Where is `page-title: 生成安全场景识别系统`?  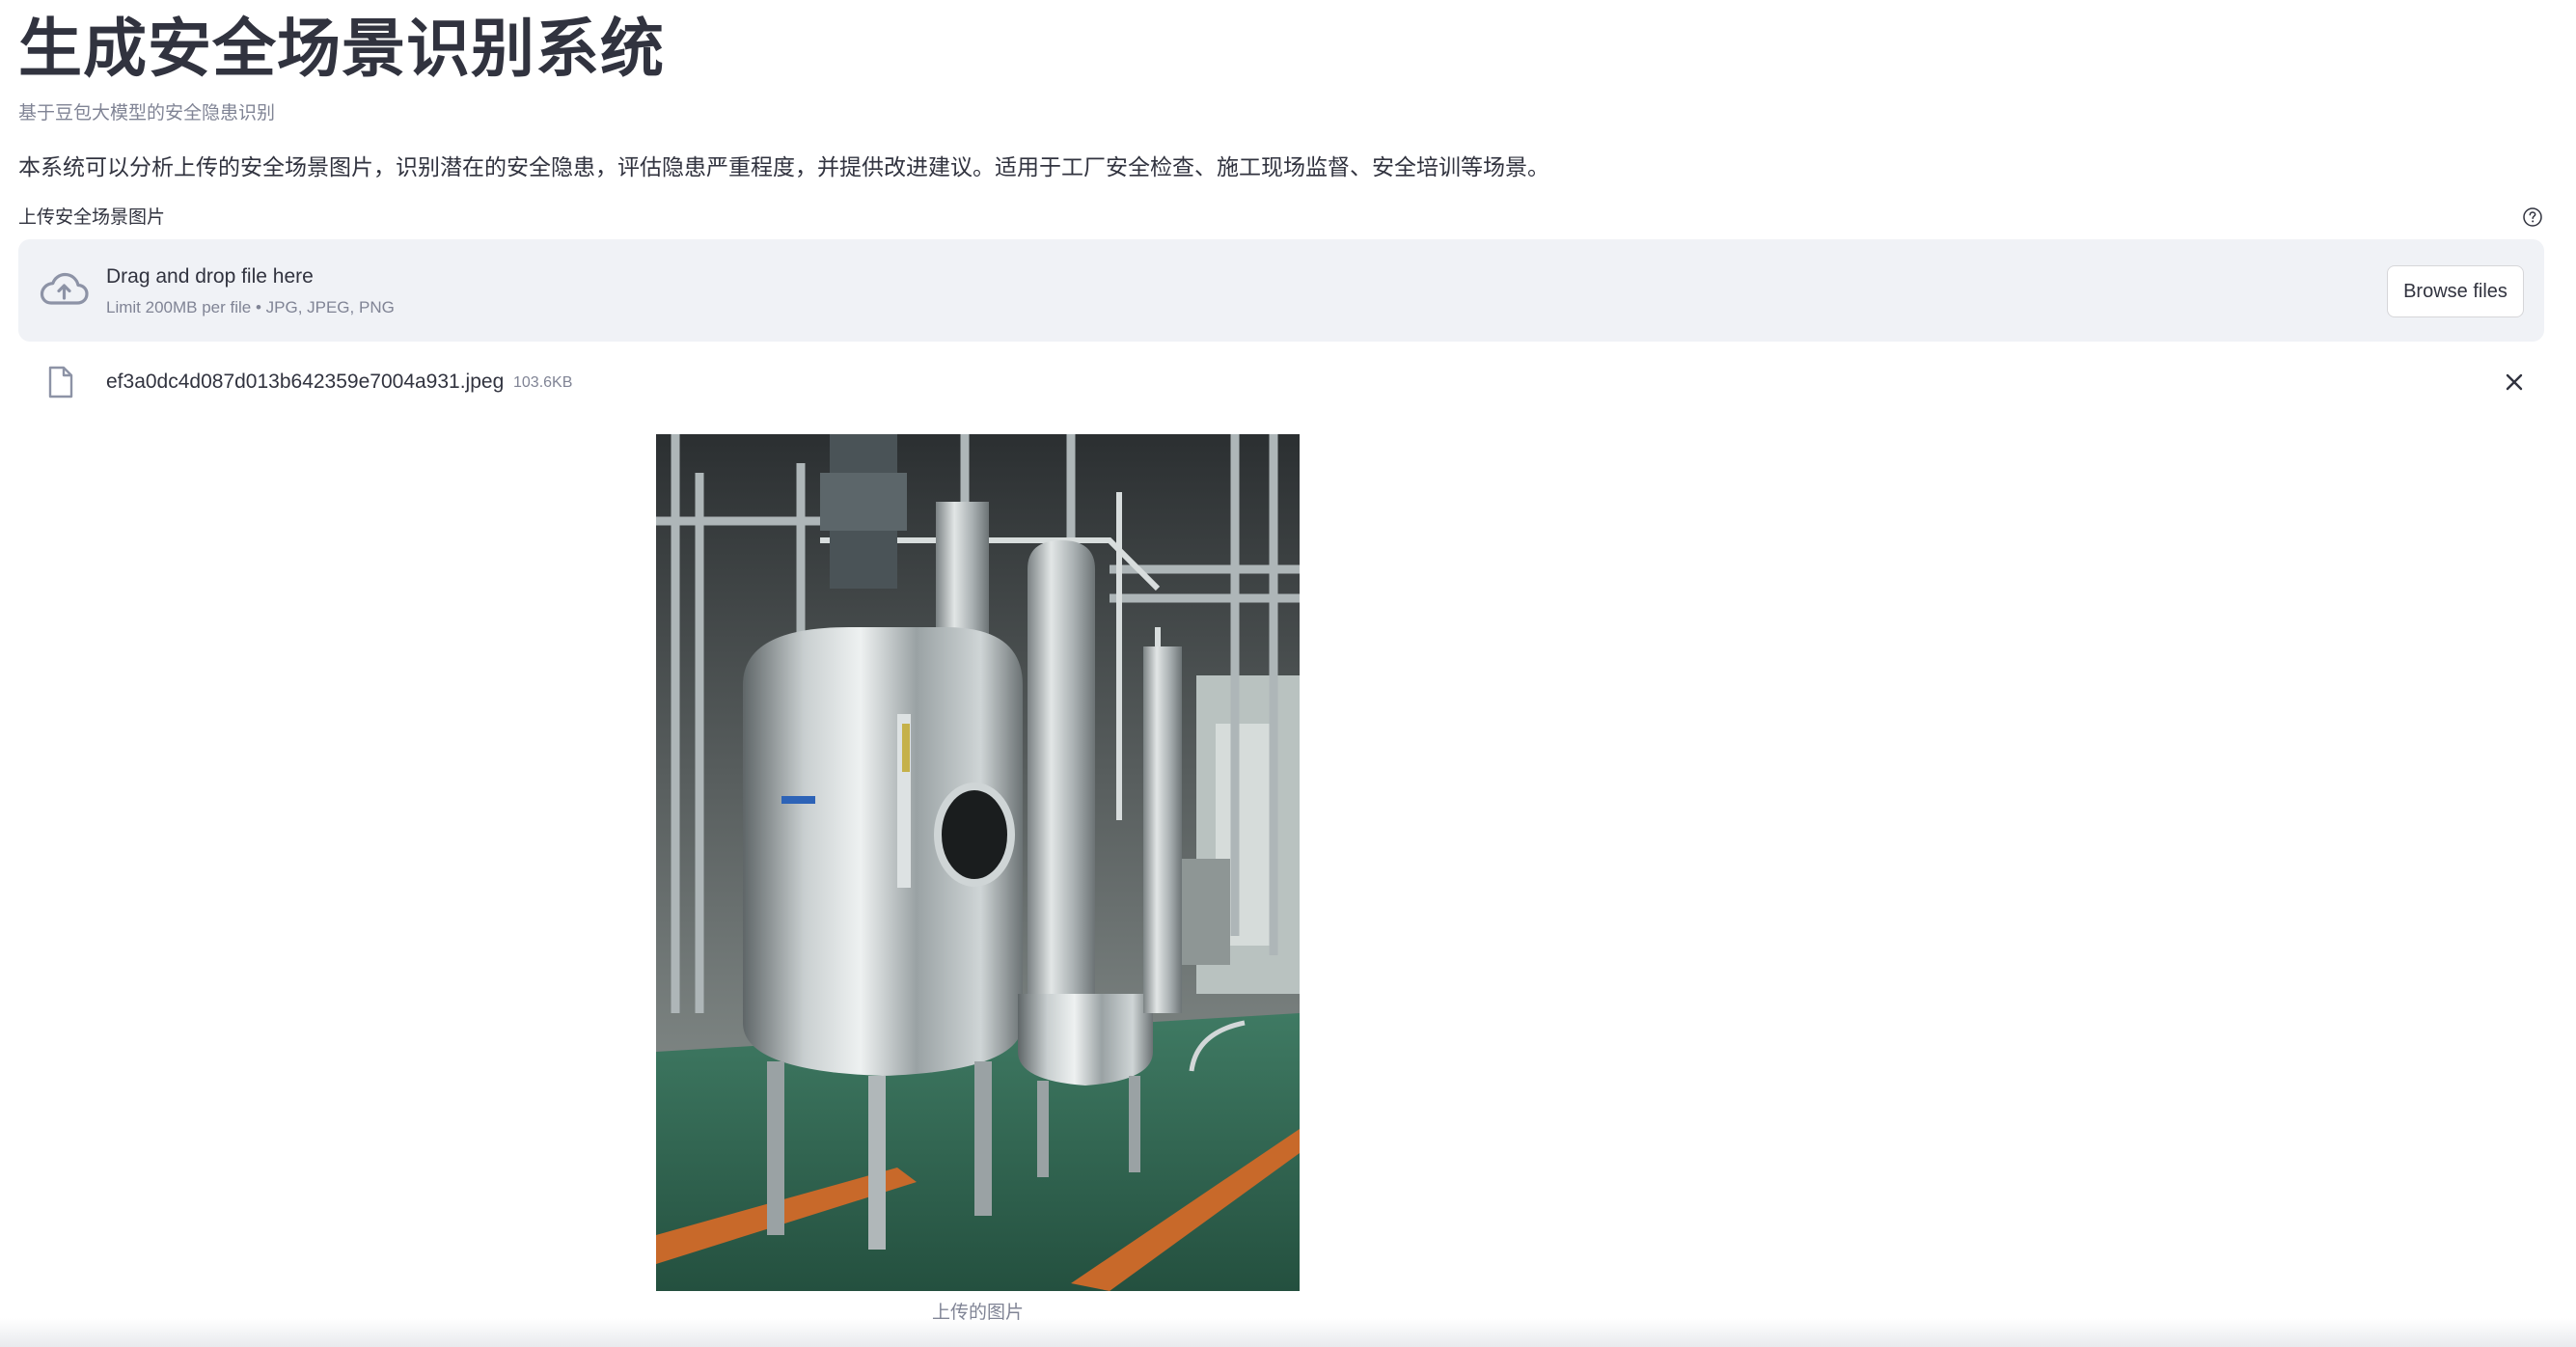 page-title: 生成安全场景识别系统 is located at coordinates (342, 48).